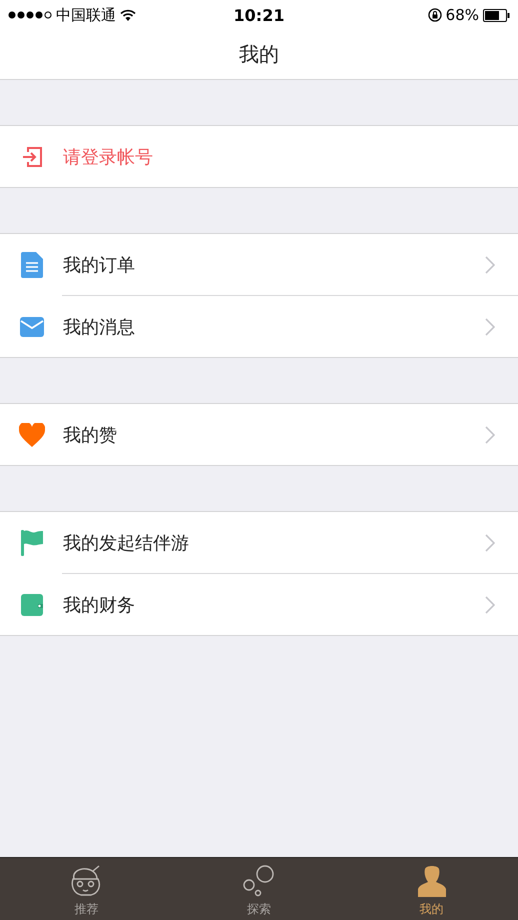 The width and height of the screenshot is (518, 920). Describe the element at coordinates (32, 543) in the screenshot. I see `flag-icon` at that location.